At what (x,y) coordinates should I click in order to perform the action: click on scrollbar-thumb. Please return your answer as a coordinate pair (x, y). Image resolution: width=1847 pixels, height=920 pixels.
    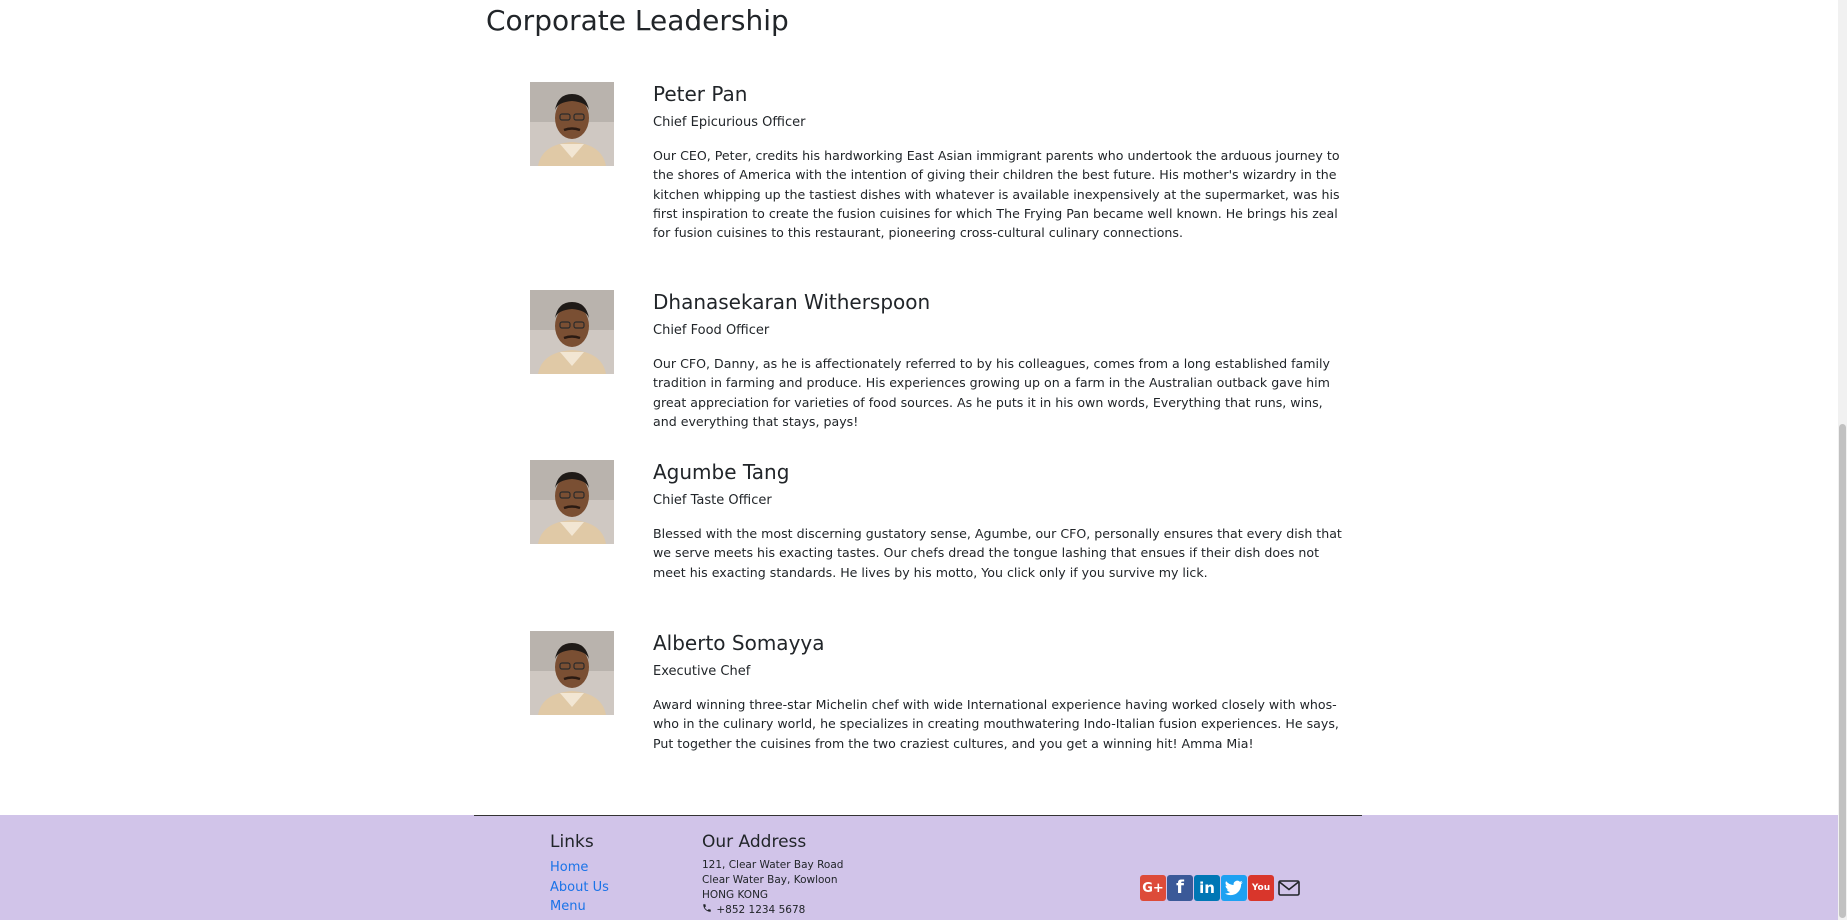
    Looking at the image, I should click on (1842, 671).